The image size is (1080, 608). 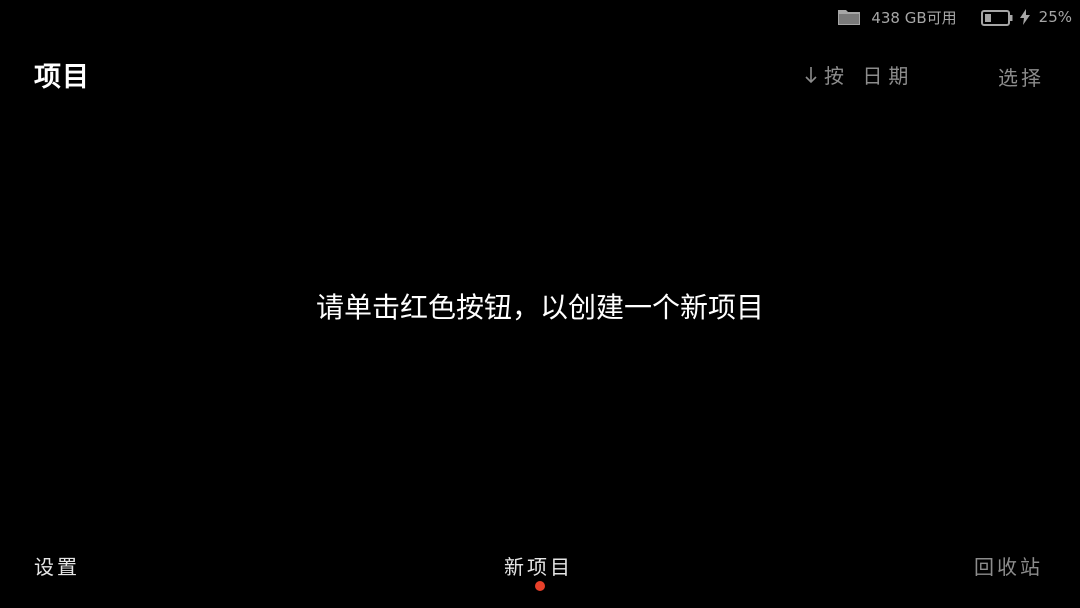 I want to click on battery-icon, so click(x=996, y=17).